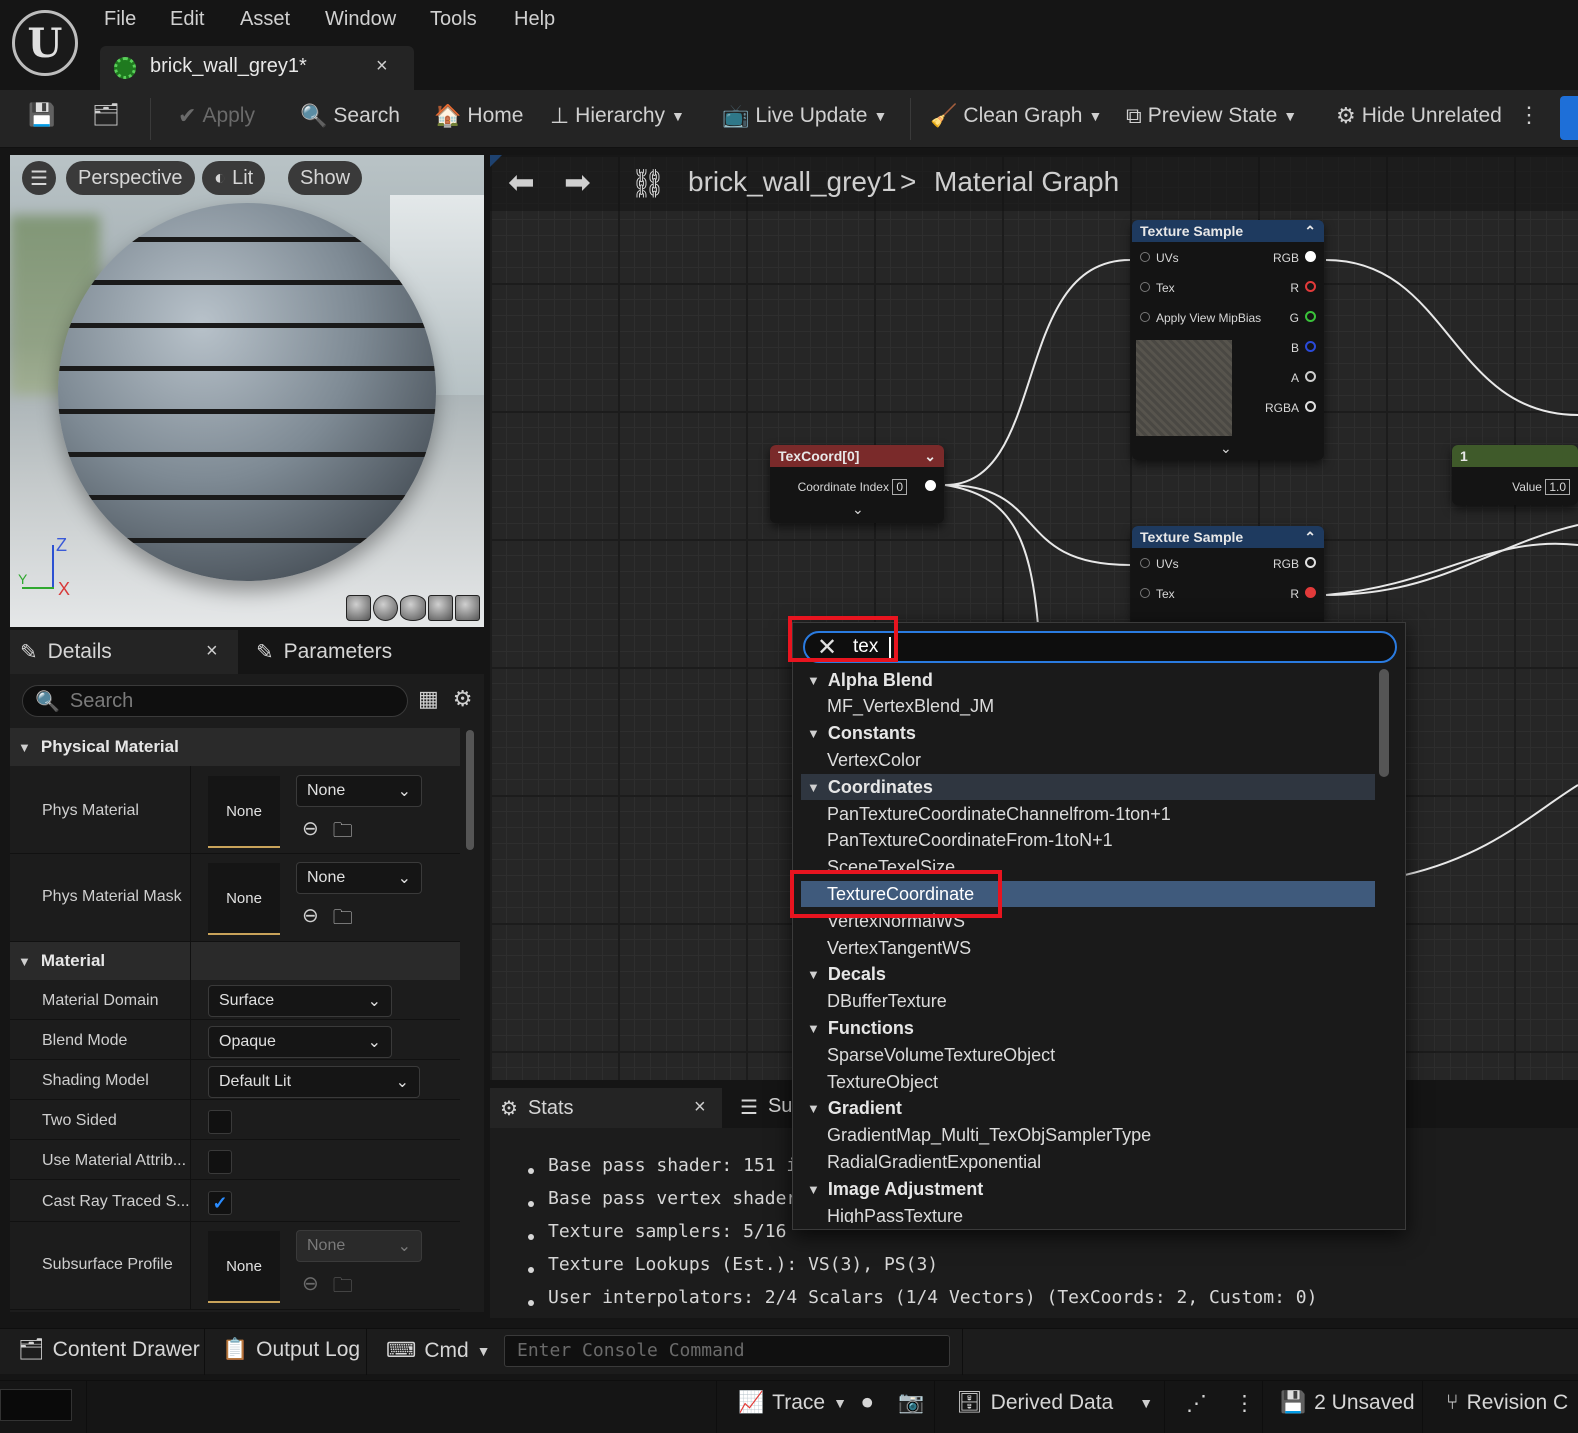  Describe the element at coordinates (235, 961) in the screenshot. I see `section-material: ▼ Material` at that location.